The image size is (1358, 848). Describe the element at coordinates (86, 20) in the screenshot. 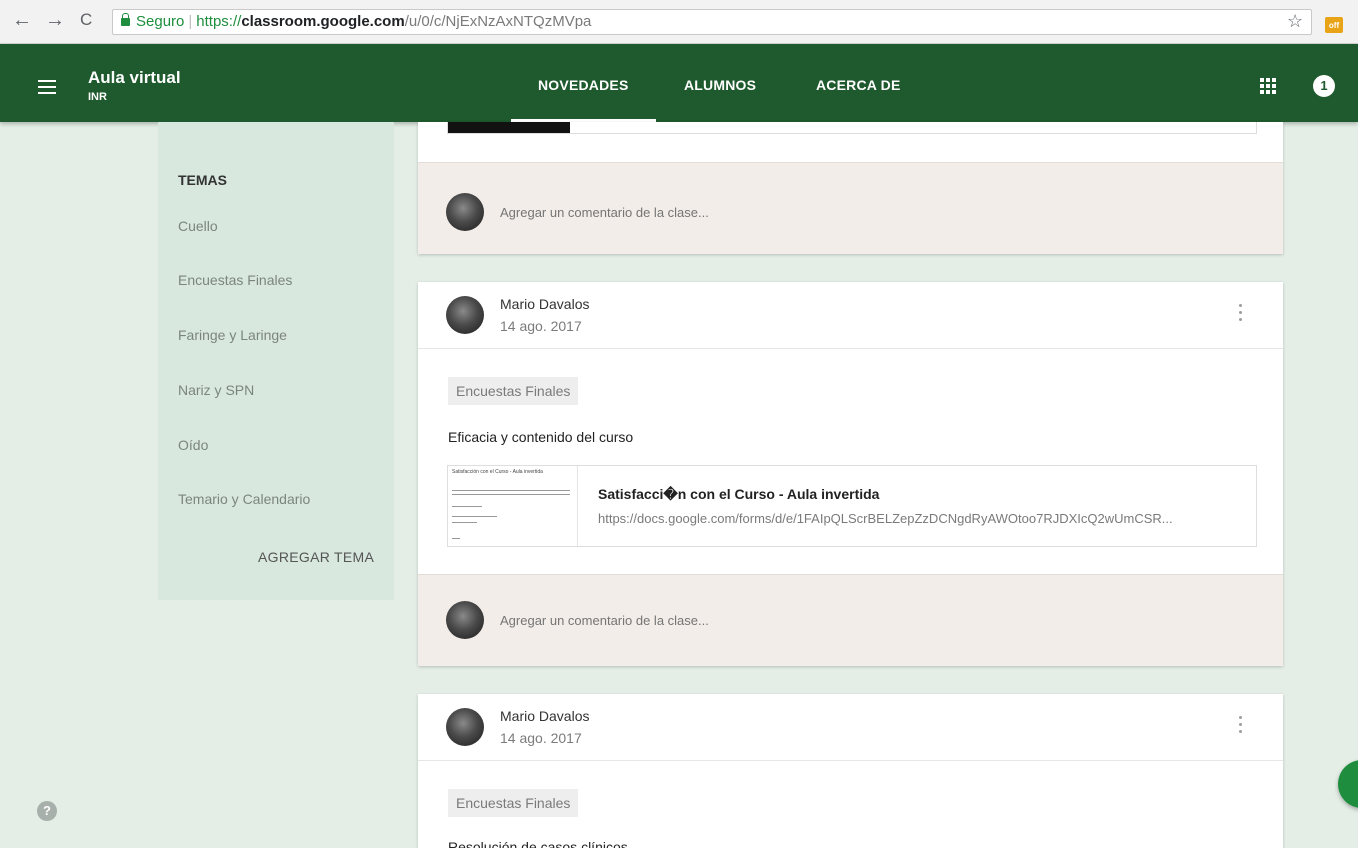

I see `reload-icon: C` at that location.